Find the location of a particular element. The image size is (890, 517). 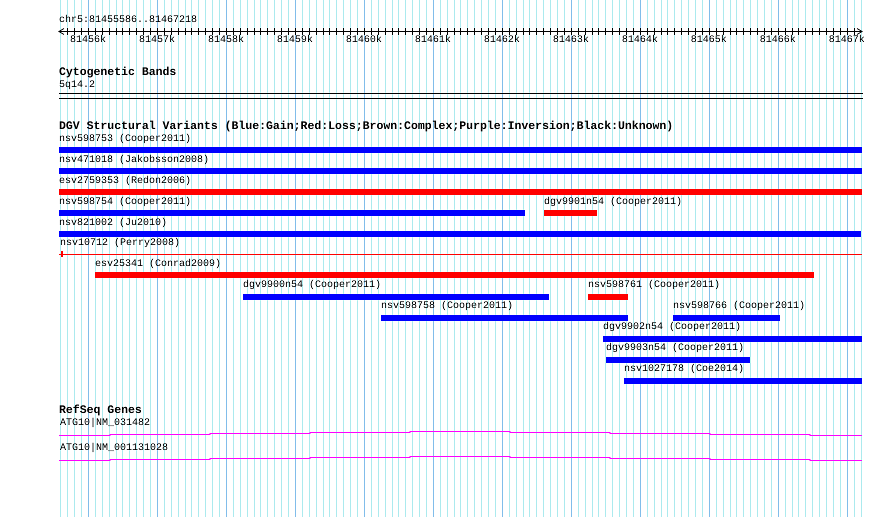

variant-label: dgv9901n54 (Cooper2011) is located at coordinates (613, 203).